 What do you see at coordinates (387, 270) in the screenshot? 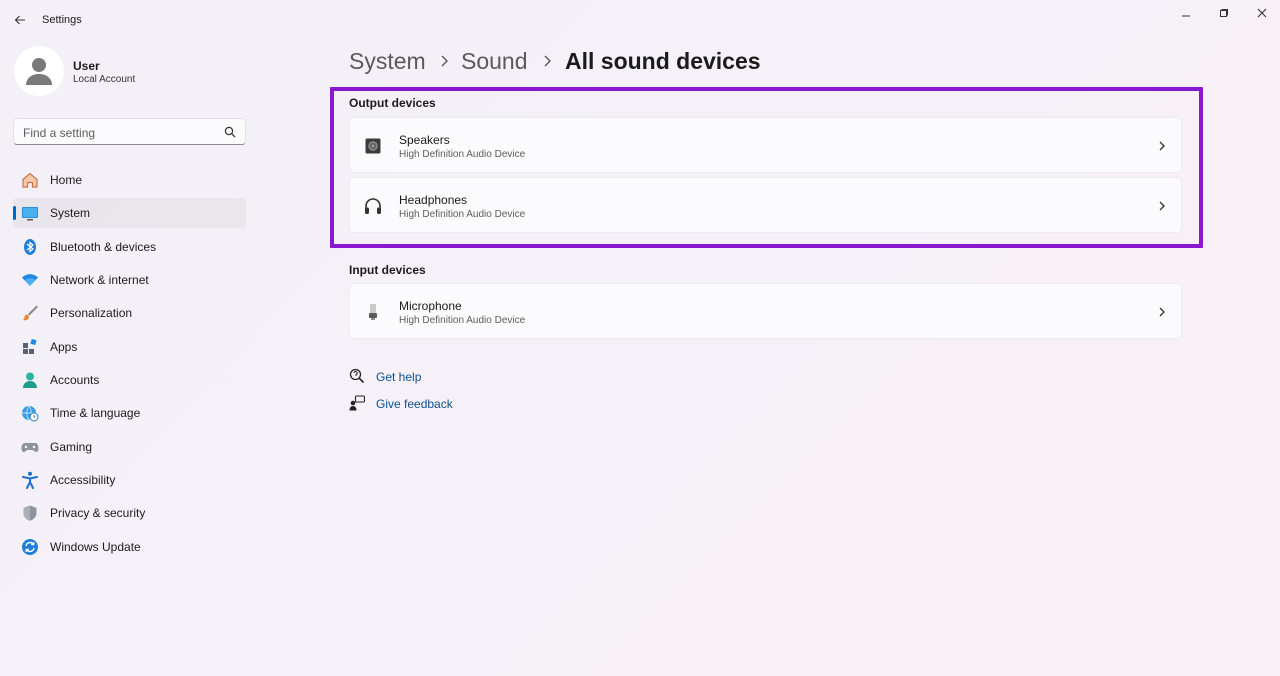
I see `input-devices-heading: Input devices` at bounding box center [387, 270].